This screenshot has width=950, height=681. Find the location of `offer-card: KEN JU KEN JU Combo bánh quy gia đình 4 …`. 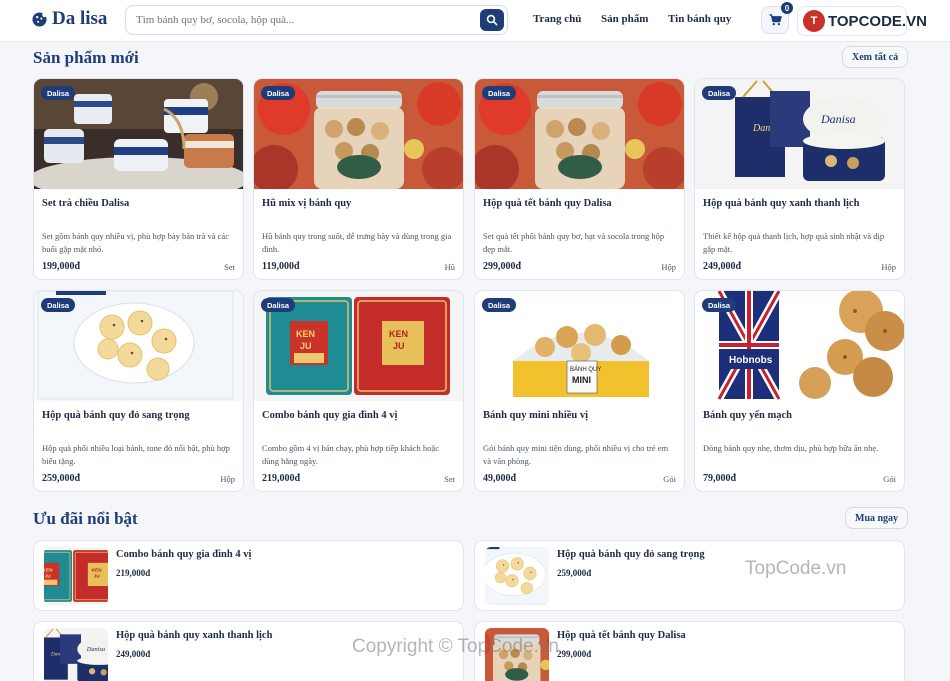

offer-card: KEN JU KEN JU Combo bánh quy gia đình 4 … is located at coordinates (248, 575).